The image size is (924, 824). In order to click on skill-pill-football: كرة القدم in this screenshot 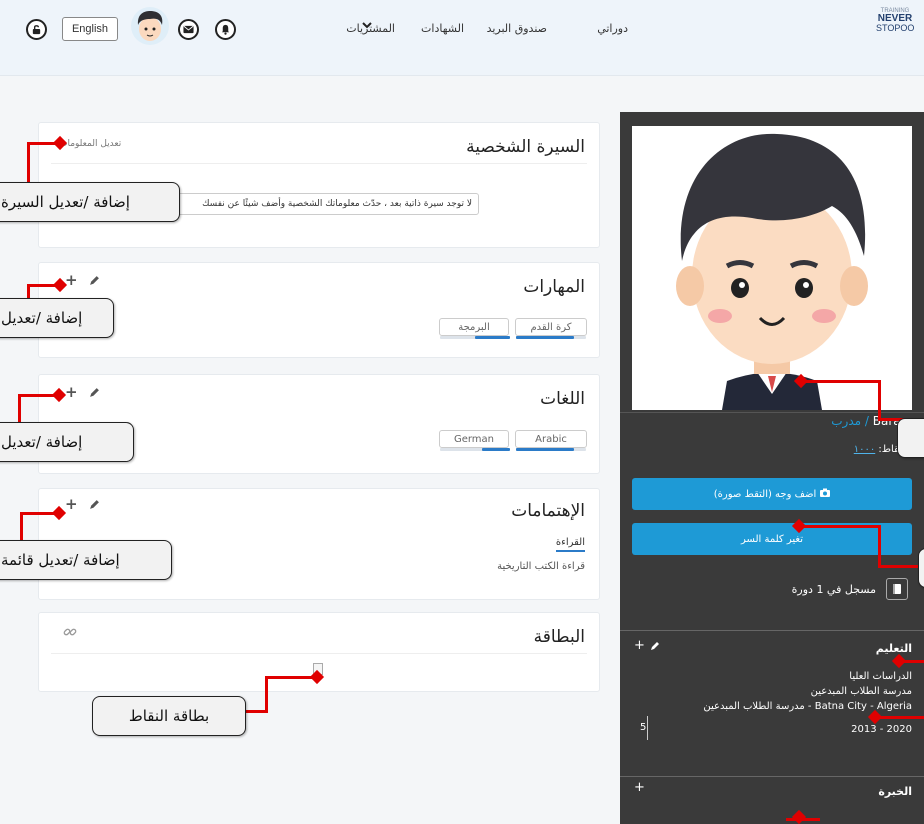, I will do `click(551, 328)`.